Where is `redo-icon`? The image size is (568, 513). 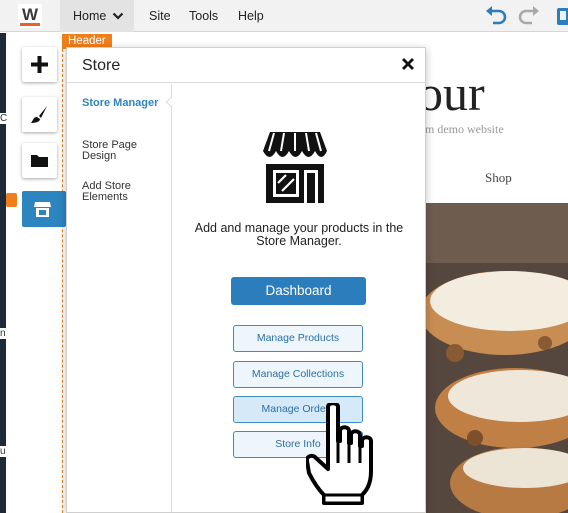
redo-icon is located at coordinates (529, 16).